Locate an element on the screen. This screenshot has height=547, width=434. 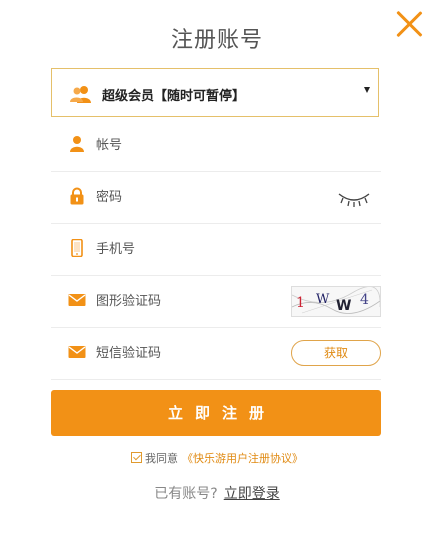
svg-text: 4 is located at coordinates (364, 300).